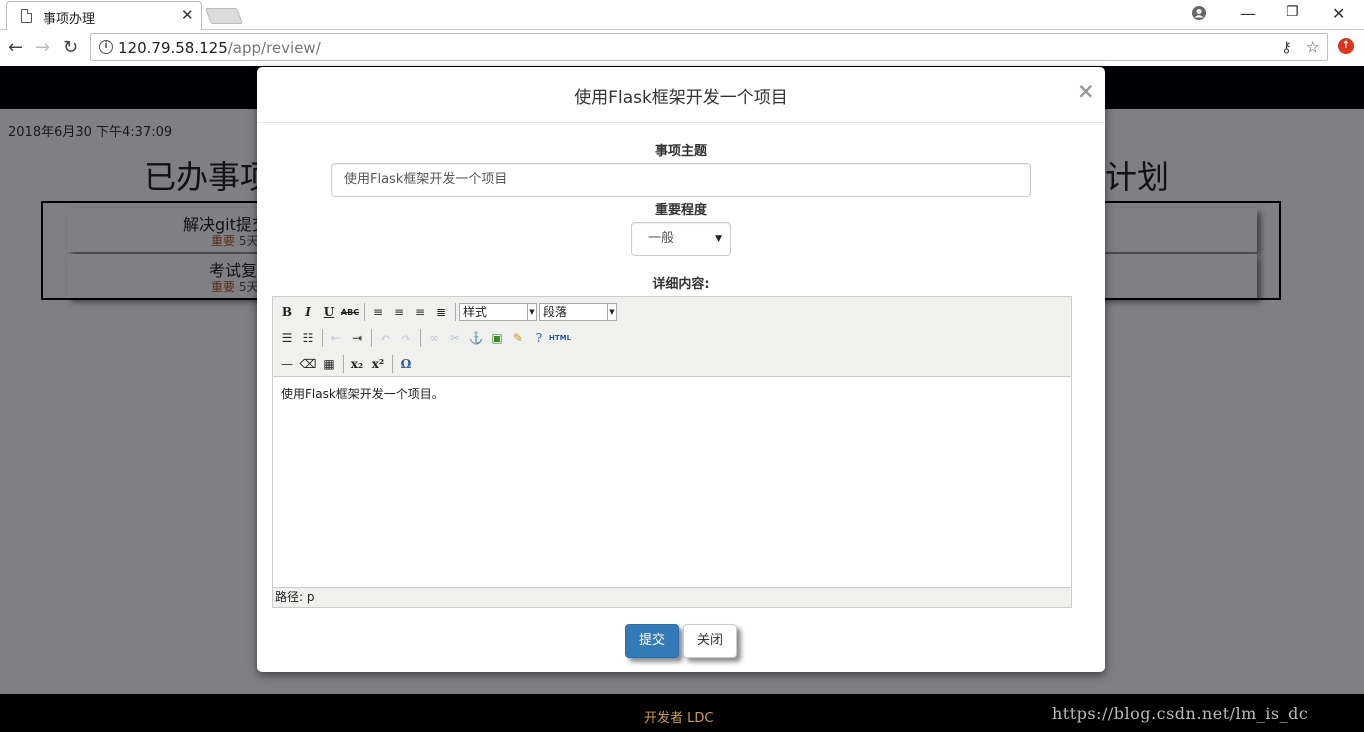  Describe the element at coordinates (498, 312) in the screenshot. I see `style-select: 样式 ▼` at that location.